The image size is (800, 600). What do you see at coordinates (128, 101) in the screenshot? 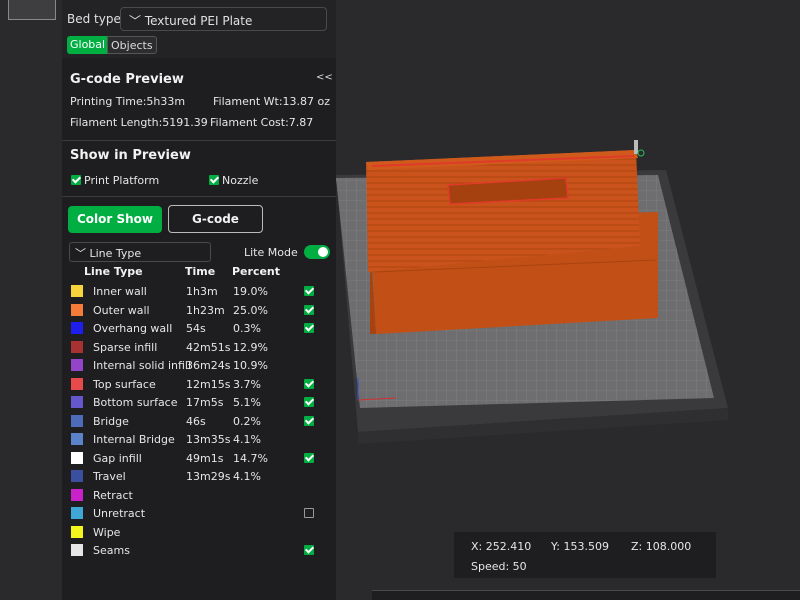
I see `printing-time: Printing Time:5h33m` at bounding box center [128, 101].